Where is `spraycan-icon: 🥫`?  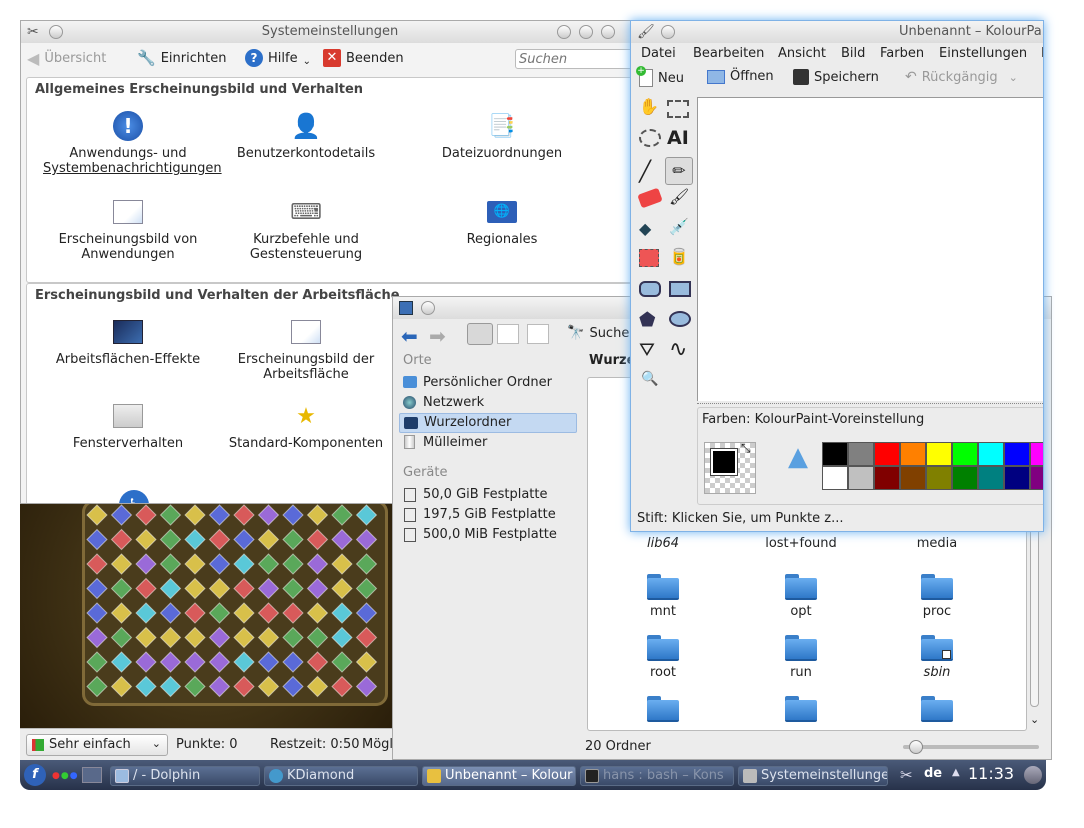
spraycan-icon: 🥫 is located at coordinates (679, 256).